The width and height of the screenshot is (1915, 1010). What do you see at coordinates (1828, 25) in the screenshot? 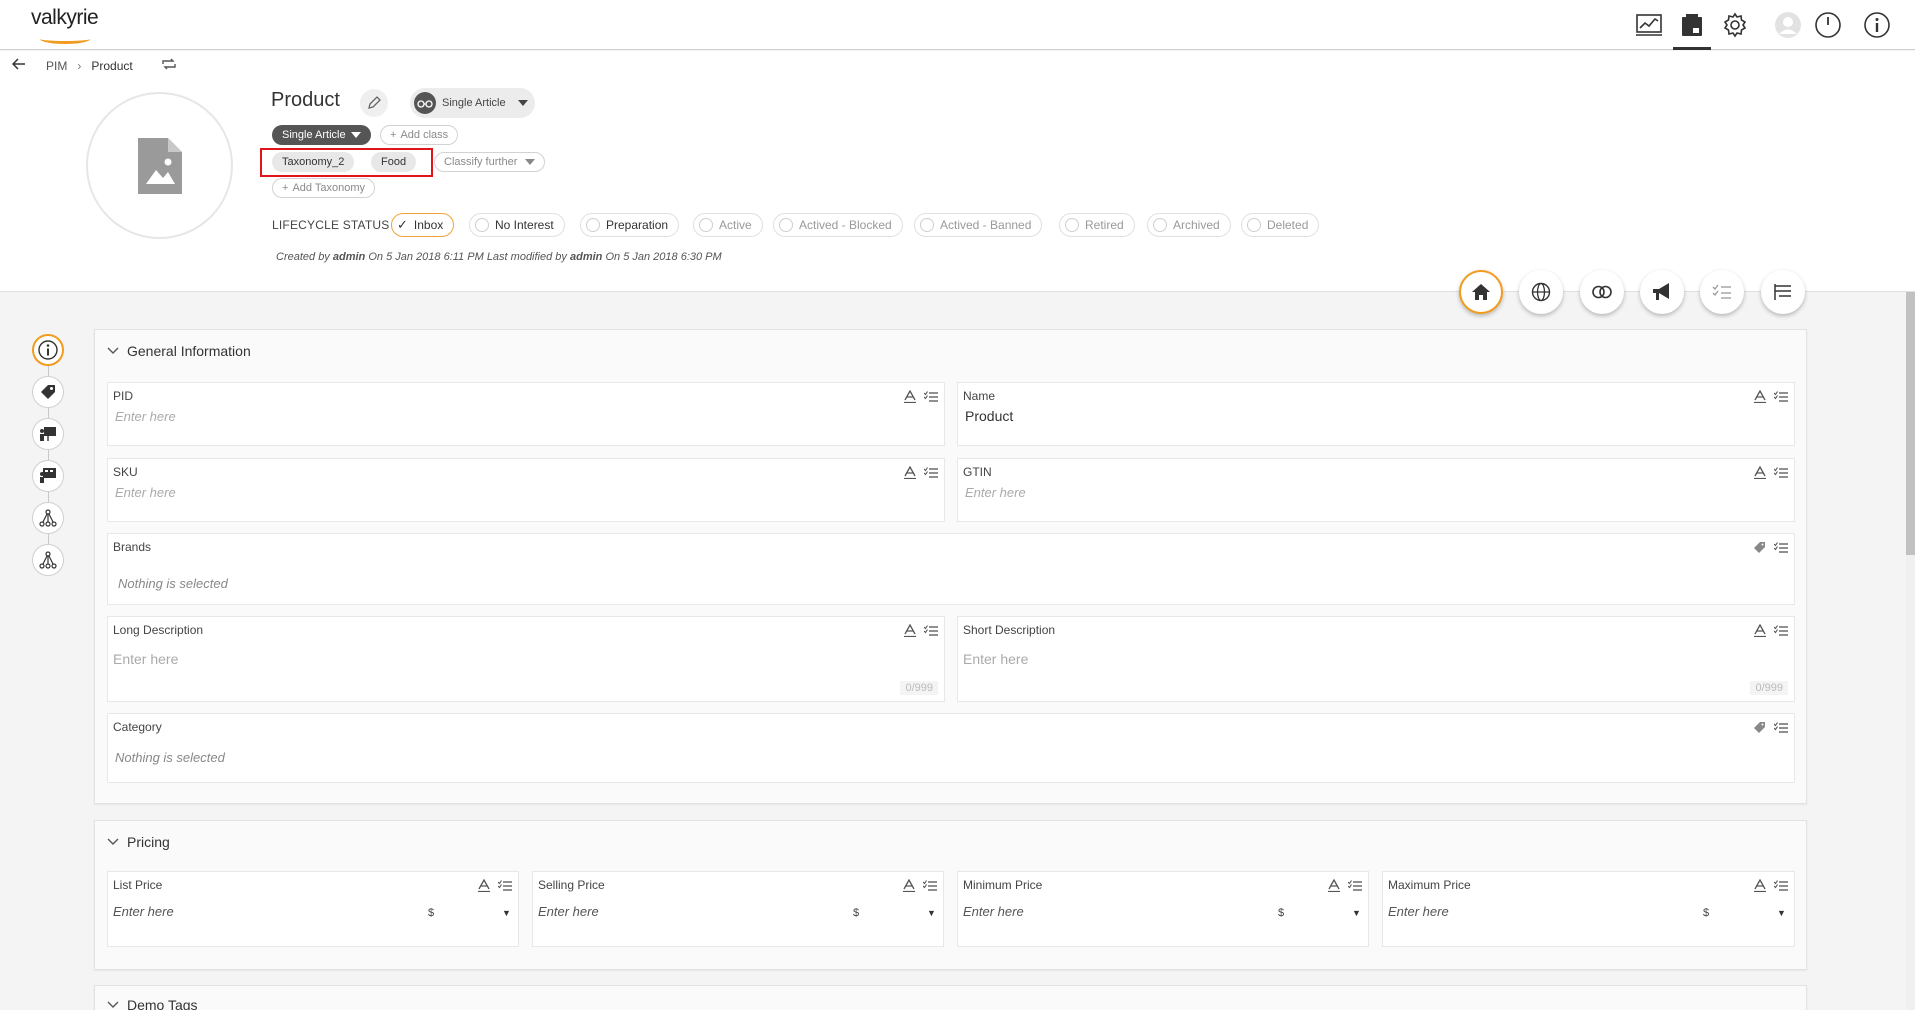
I see `power-icon` at bounding box center [1828, 25].